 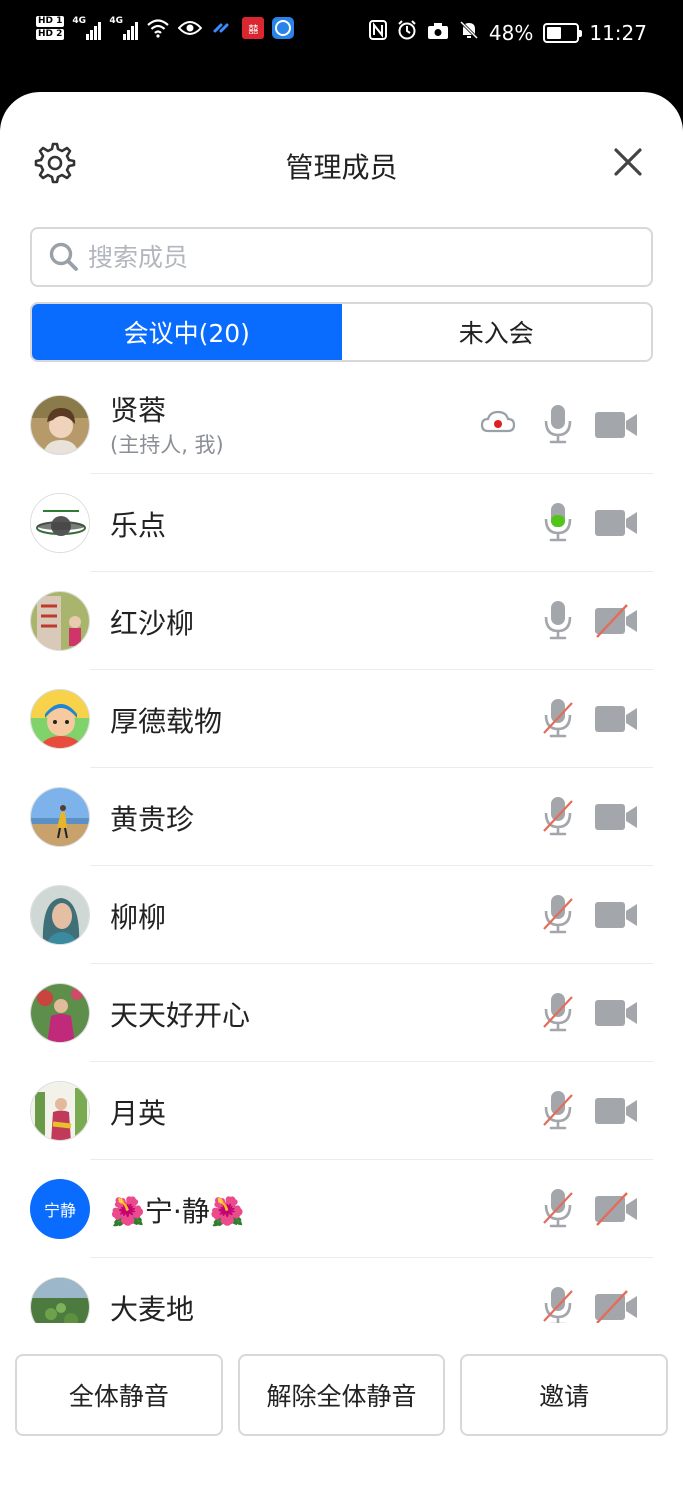 I want to click on signal1-icon: 4G, so click(x=87, y=28).